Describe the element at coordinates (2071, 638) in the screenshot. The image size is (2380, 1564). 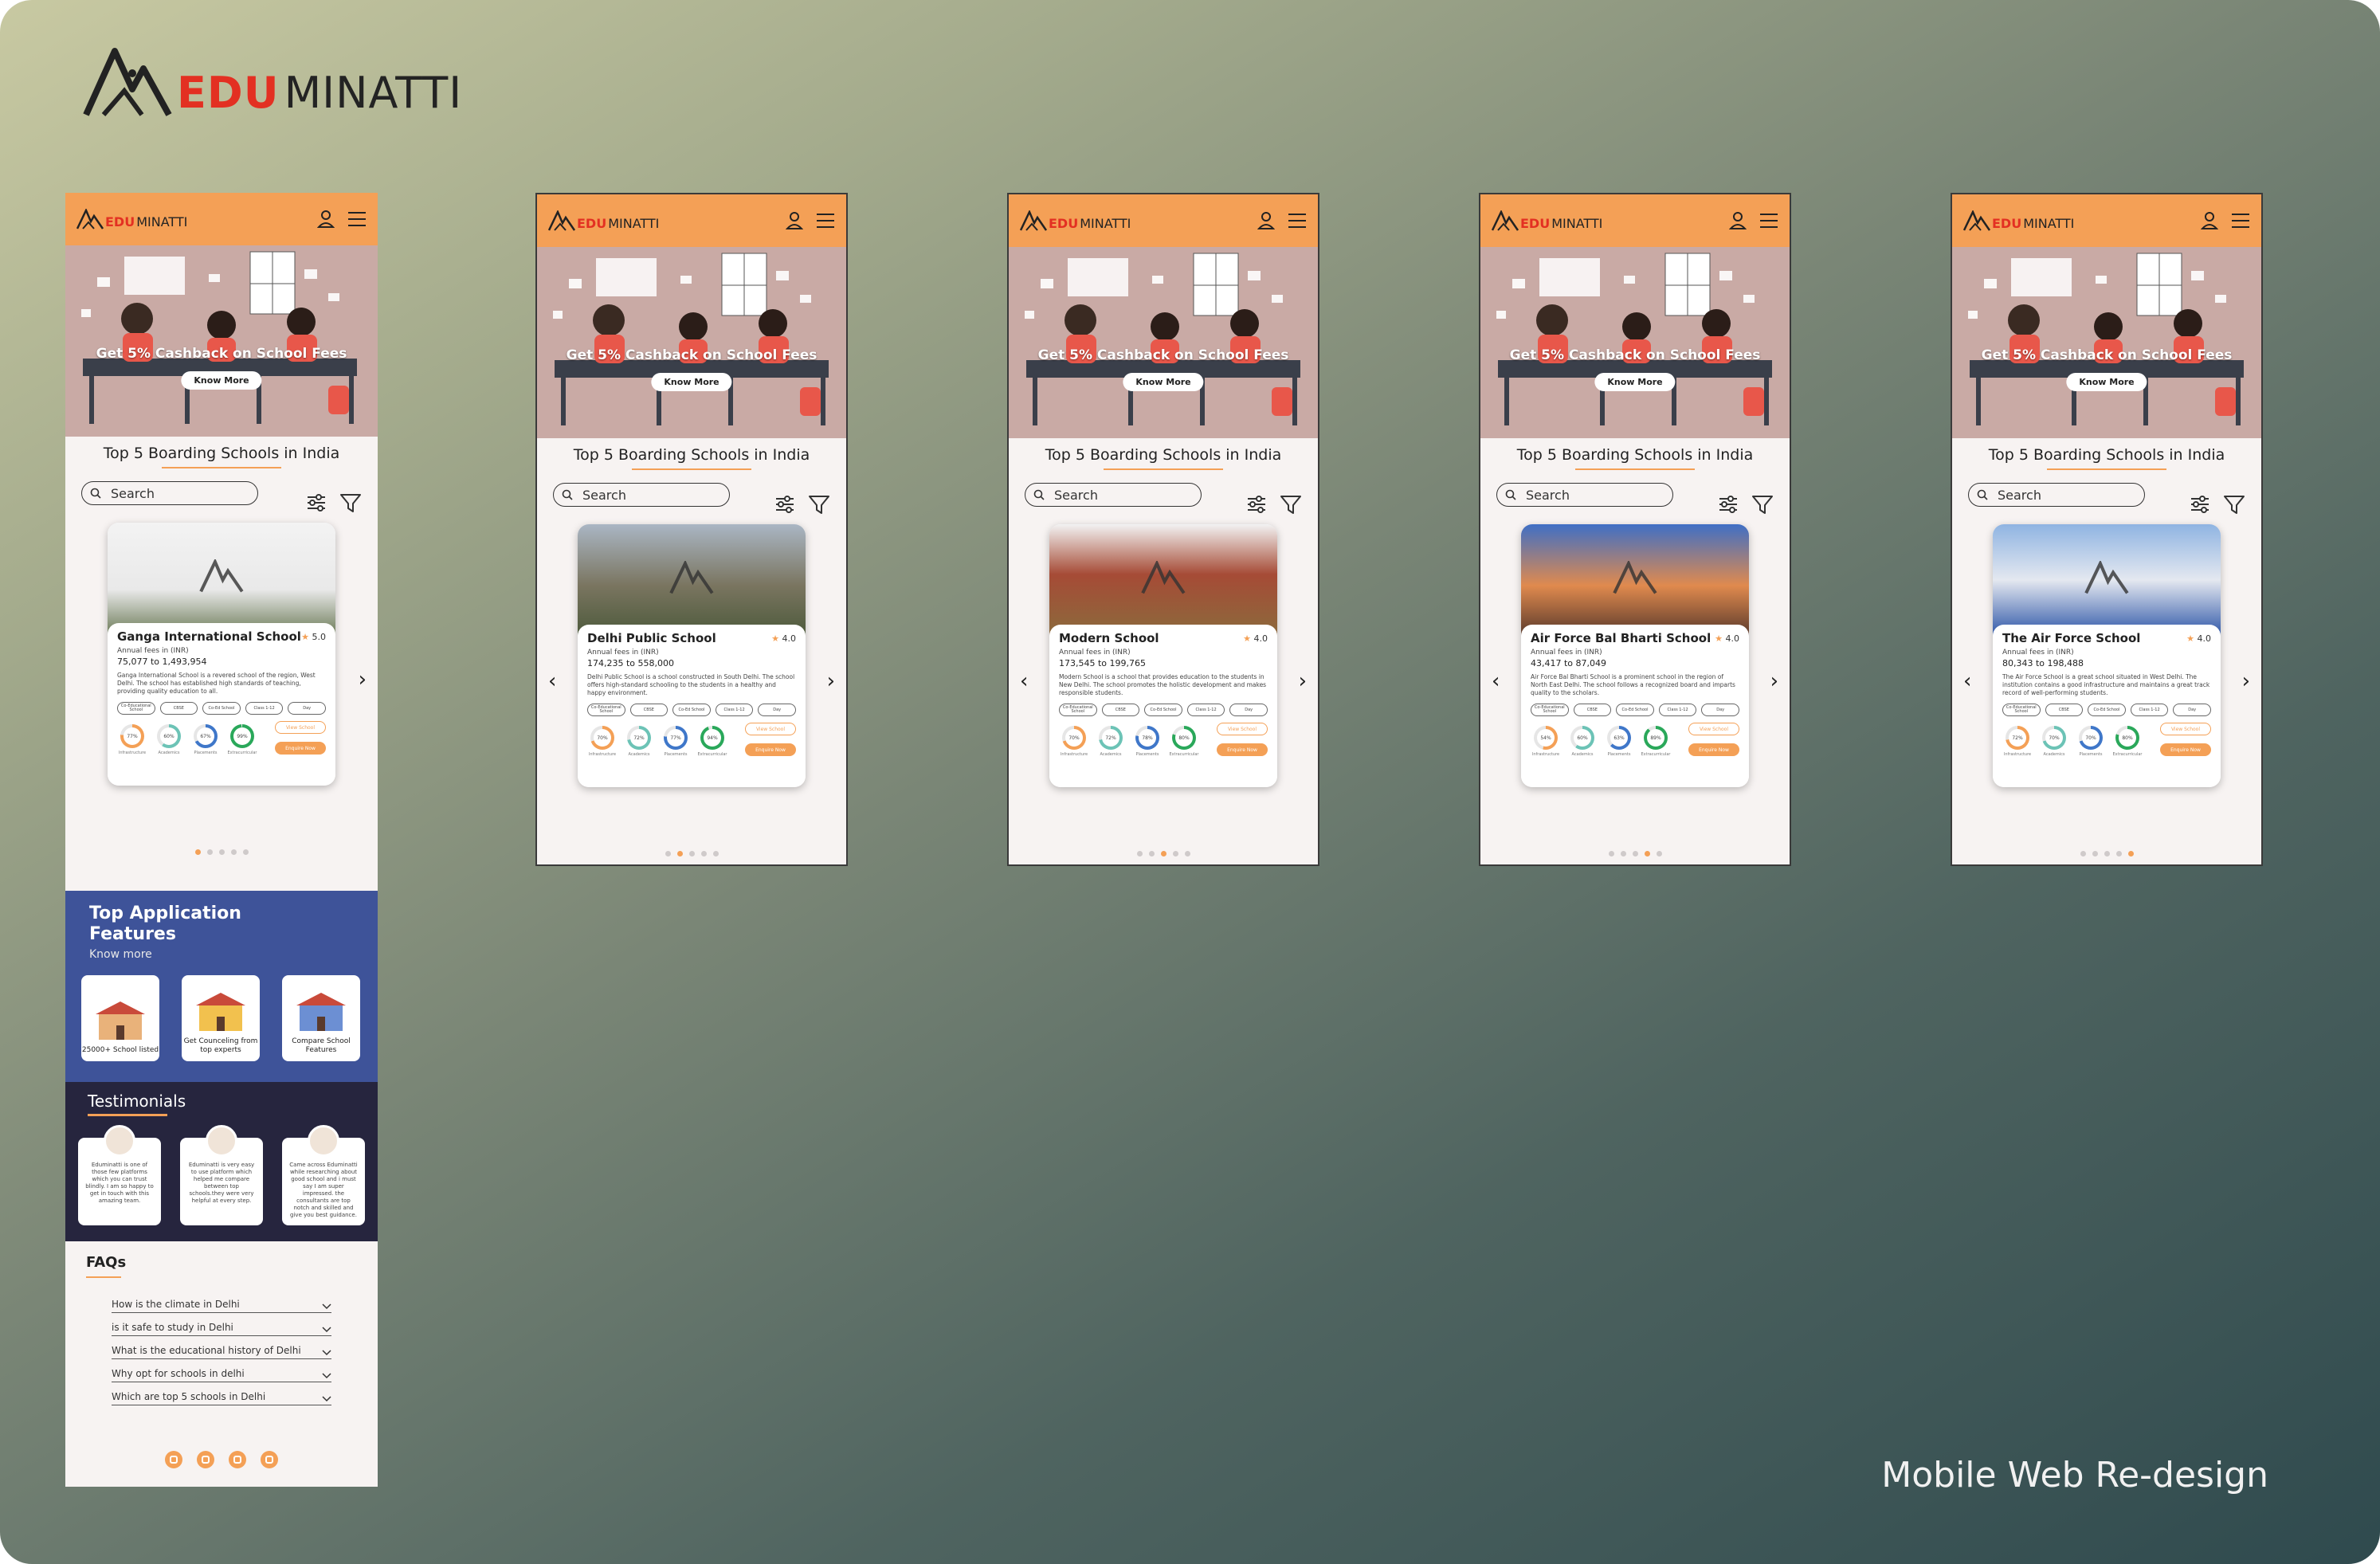
I see `school-name: The Air Force School` at that location.